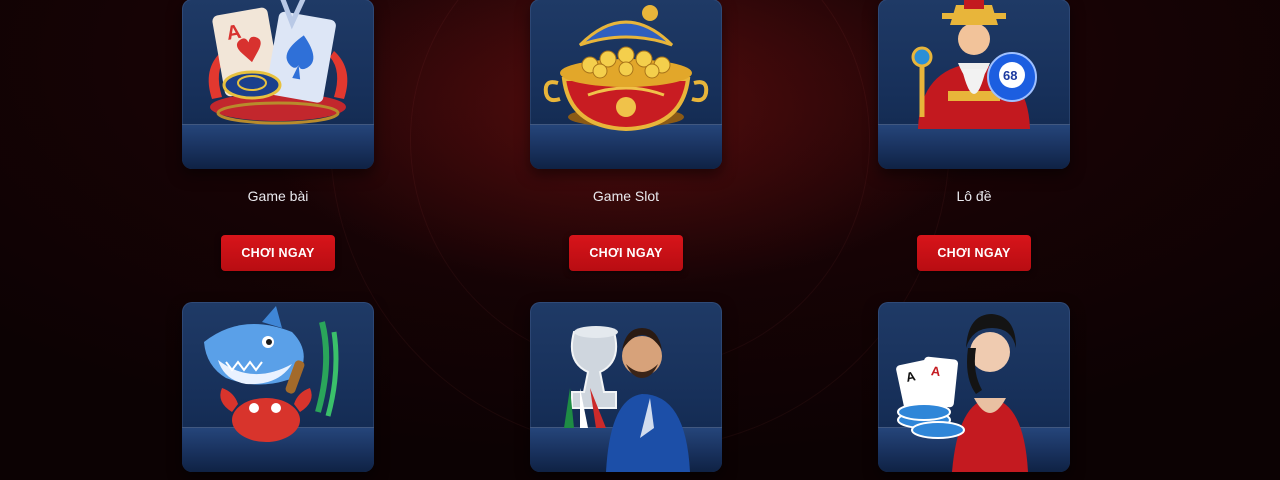 This screenshot has height=480, width=1280. I want to click on game-thumbnail: A, so click(278, 84).